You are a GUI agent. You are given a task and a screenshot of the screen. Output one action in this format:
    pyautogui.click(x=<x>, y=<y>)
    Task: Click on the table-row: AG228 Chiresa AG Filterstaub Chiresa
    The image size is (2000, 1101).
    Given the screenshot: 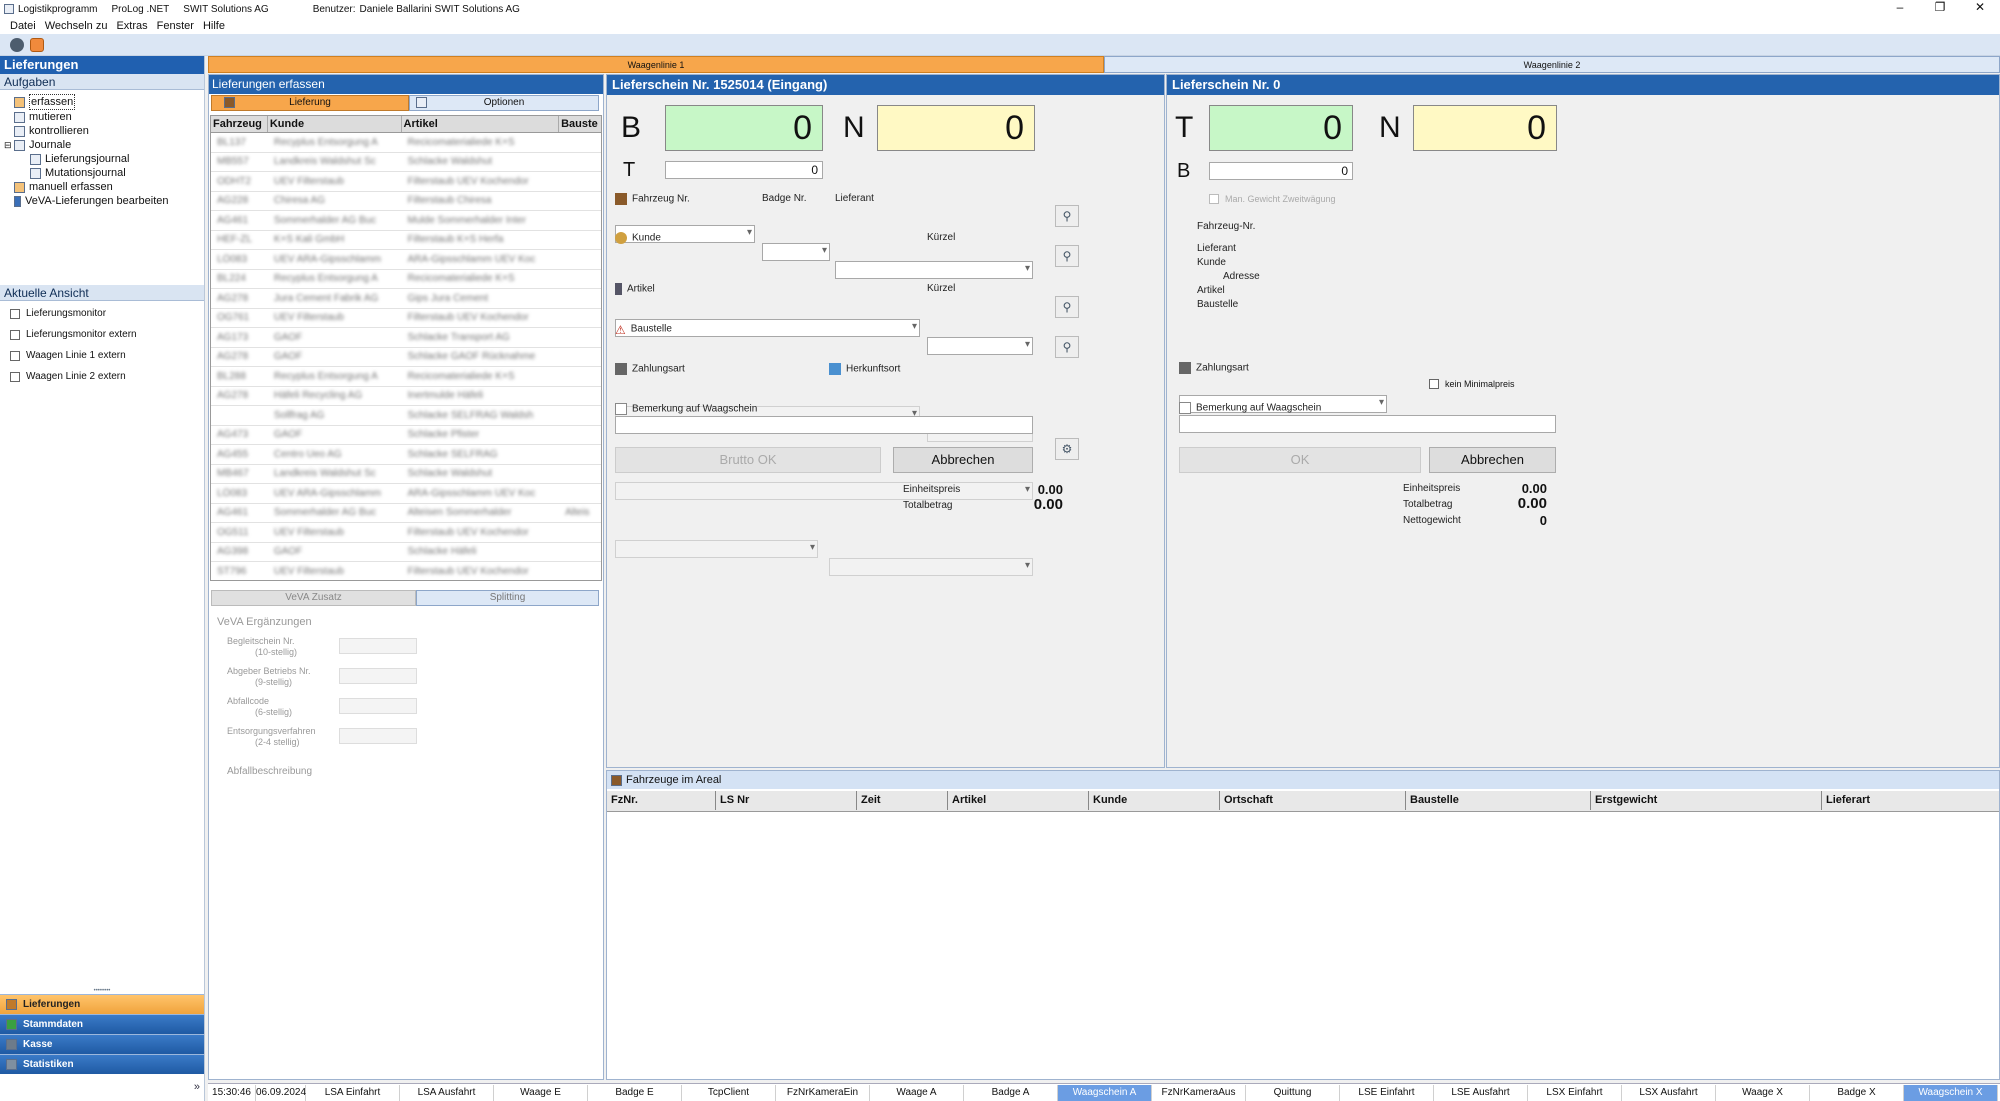 What is the action you would take?
    pyautogui.click(x=406, y=201)
    